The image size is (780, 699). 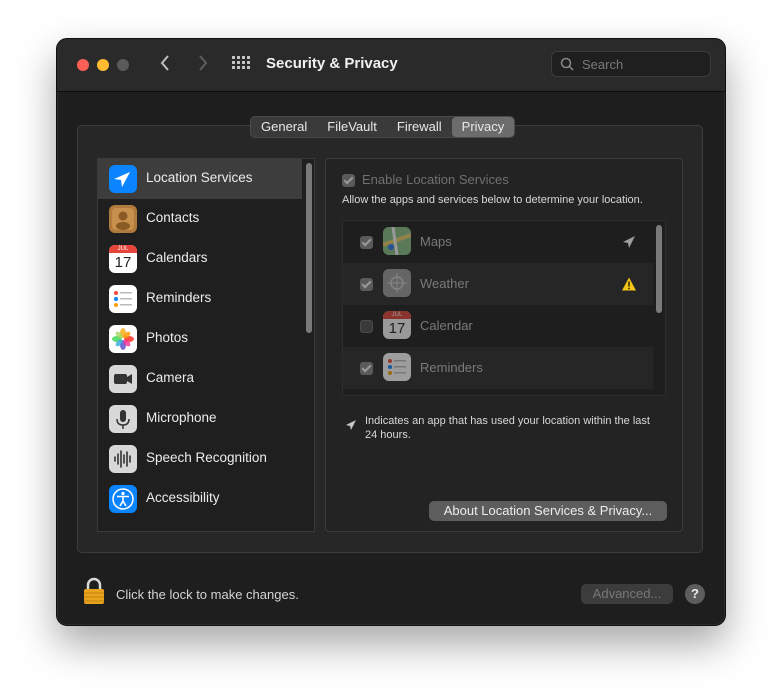 I want to click on sidebar-item-contacts: Contacts, so click(x=200, y=219).